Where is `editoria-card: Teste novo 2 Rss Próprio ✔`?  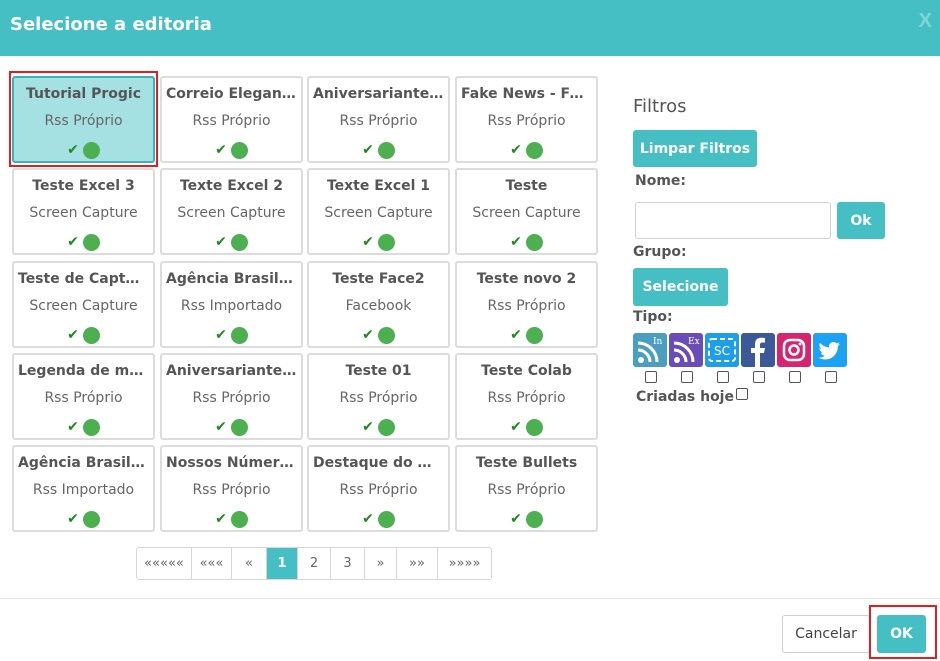
editoria-card: Teste novo 2 Rss Próprio ✔ is located at coordinates (526, 304).